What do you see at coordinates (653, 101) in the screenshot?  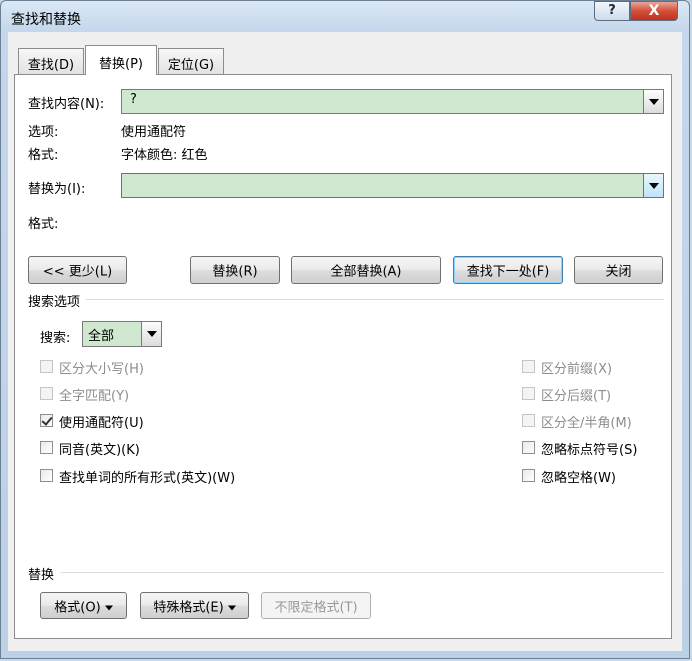 I see `find-what-dropdown-icon` at bounding box center [653, 101].